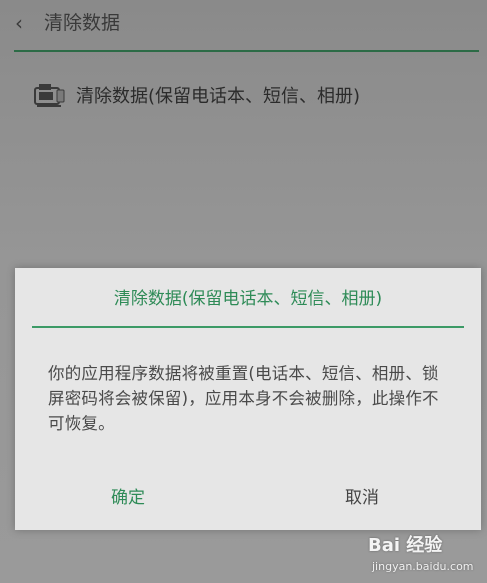 The image size is (487, 583). I want to click on cancel-button: 取消, so click(362, 498).